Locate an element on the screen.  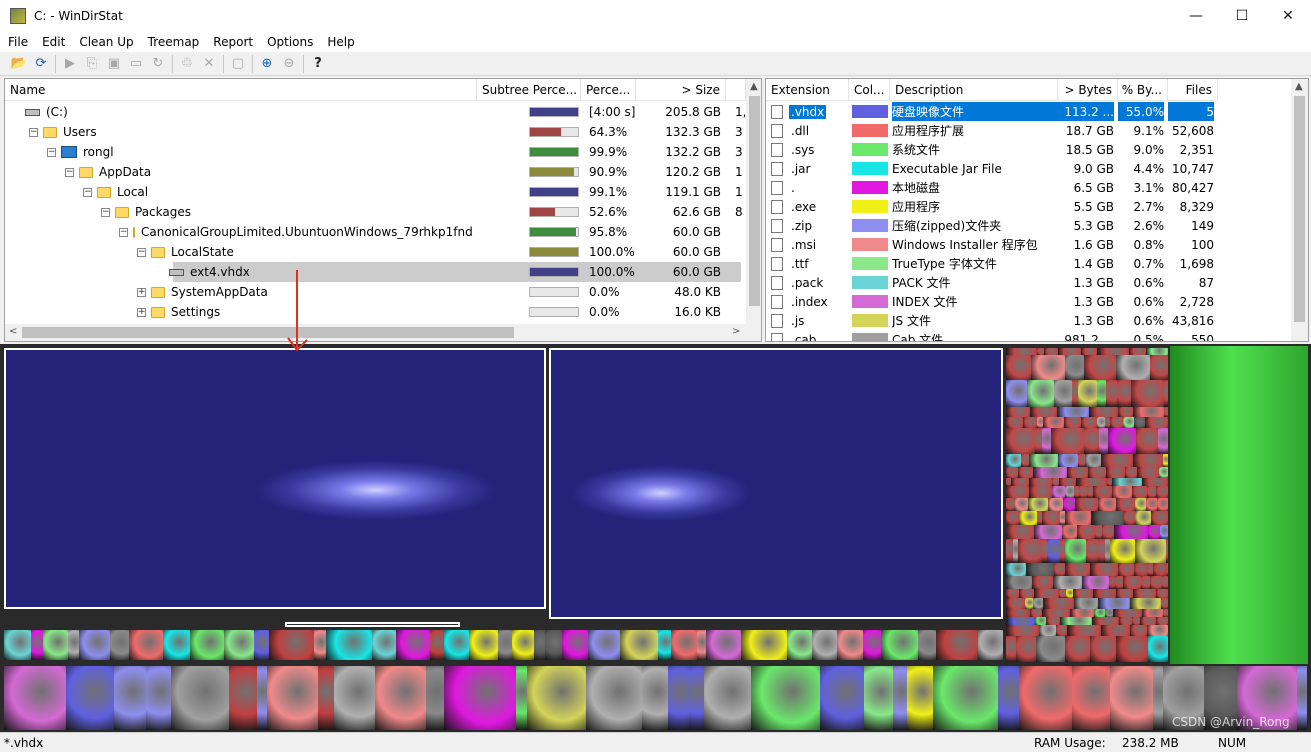
zoom-in-icon: ⊕ is located at coordinates (267, 64).